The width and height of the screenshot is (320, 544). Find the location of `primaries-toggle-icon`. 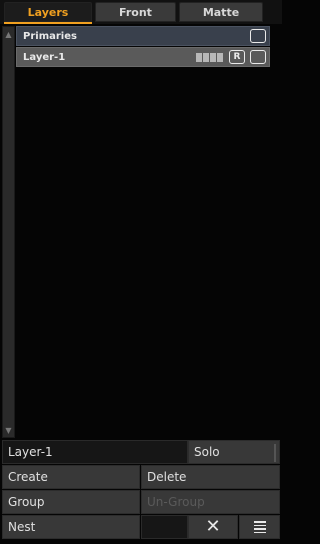

primaries-toggle-icon is located at coordinates (258, 36).